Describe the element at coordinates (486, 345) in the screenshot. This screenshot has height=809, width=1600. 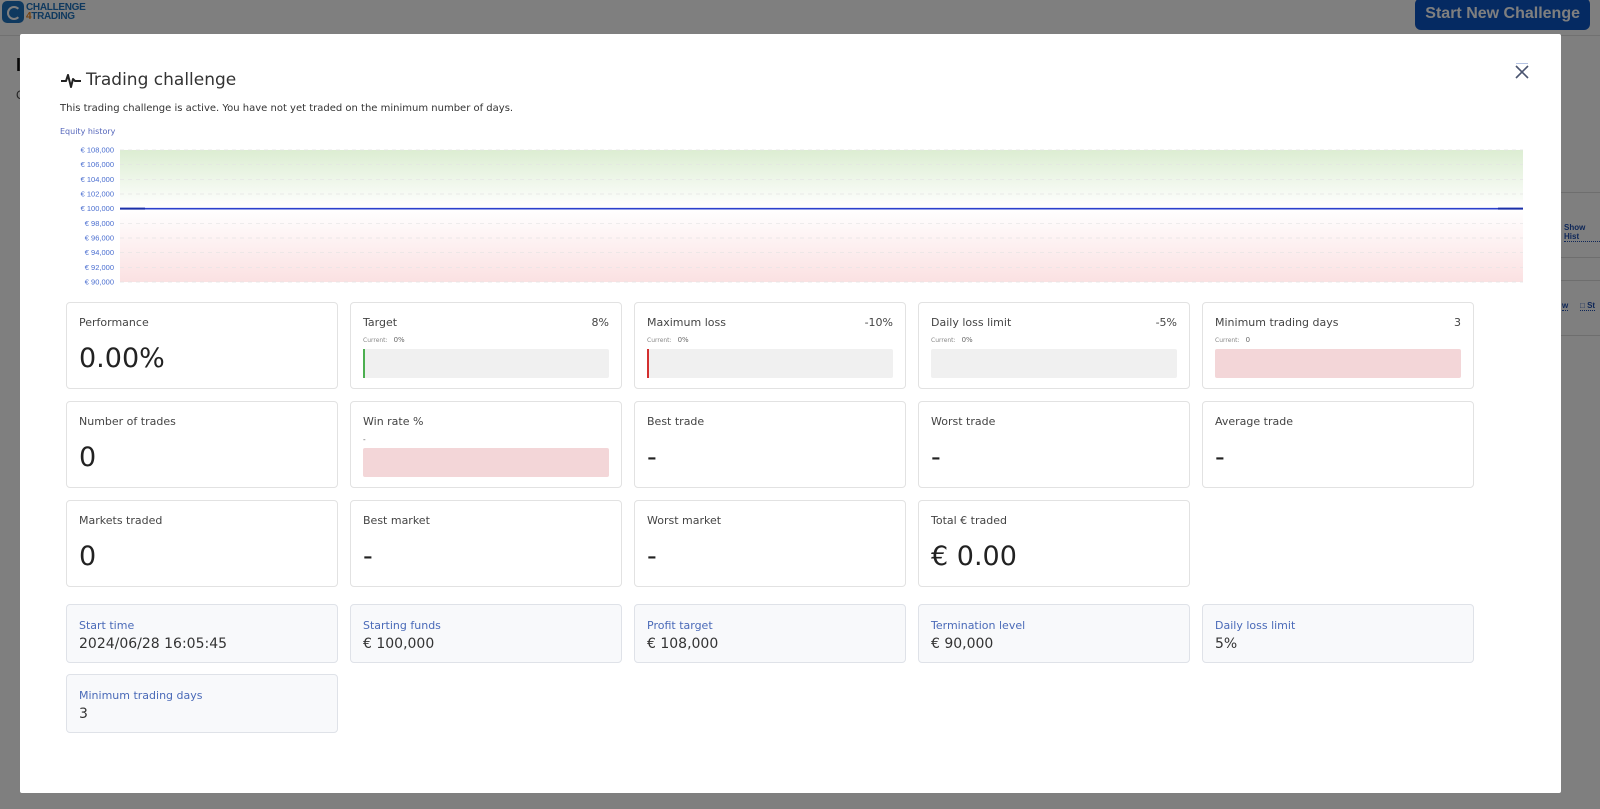
I see `target-card: Target 8% Current: 0%` at that location.